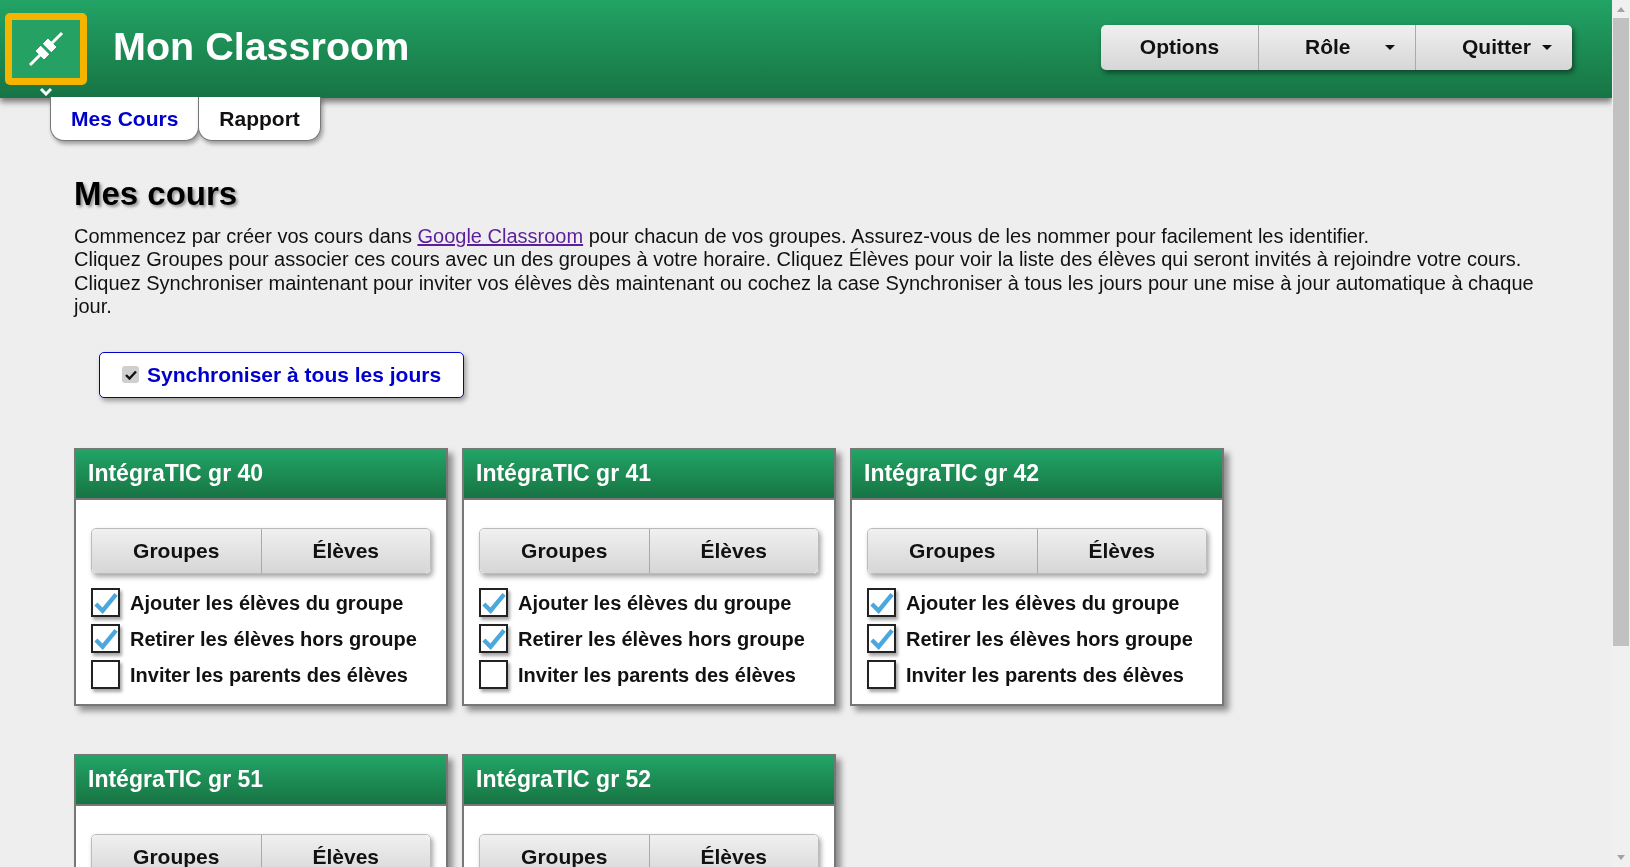 This screenshot has height=867, width=1630. What do you see at coordinates (649, 474) in the screenshot?
I see `card-title: IntégraTIC gr 41` at bounding box center [649, 474].